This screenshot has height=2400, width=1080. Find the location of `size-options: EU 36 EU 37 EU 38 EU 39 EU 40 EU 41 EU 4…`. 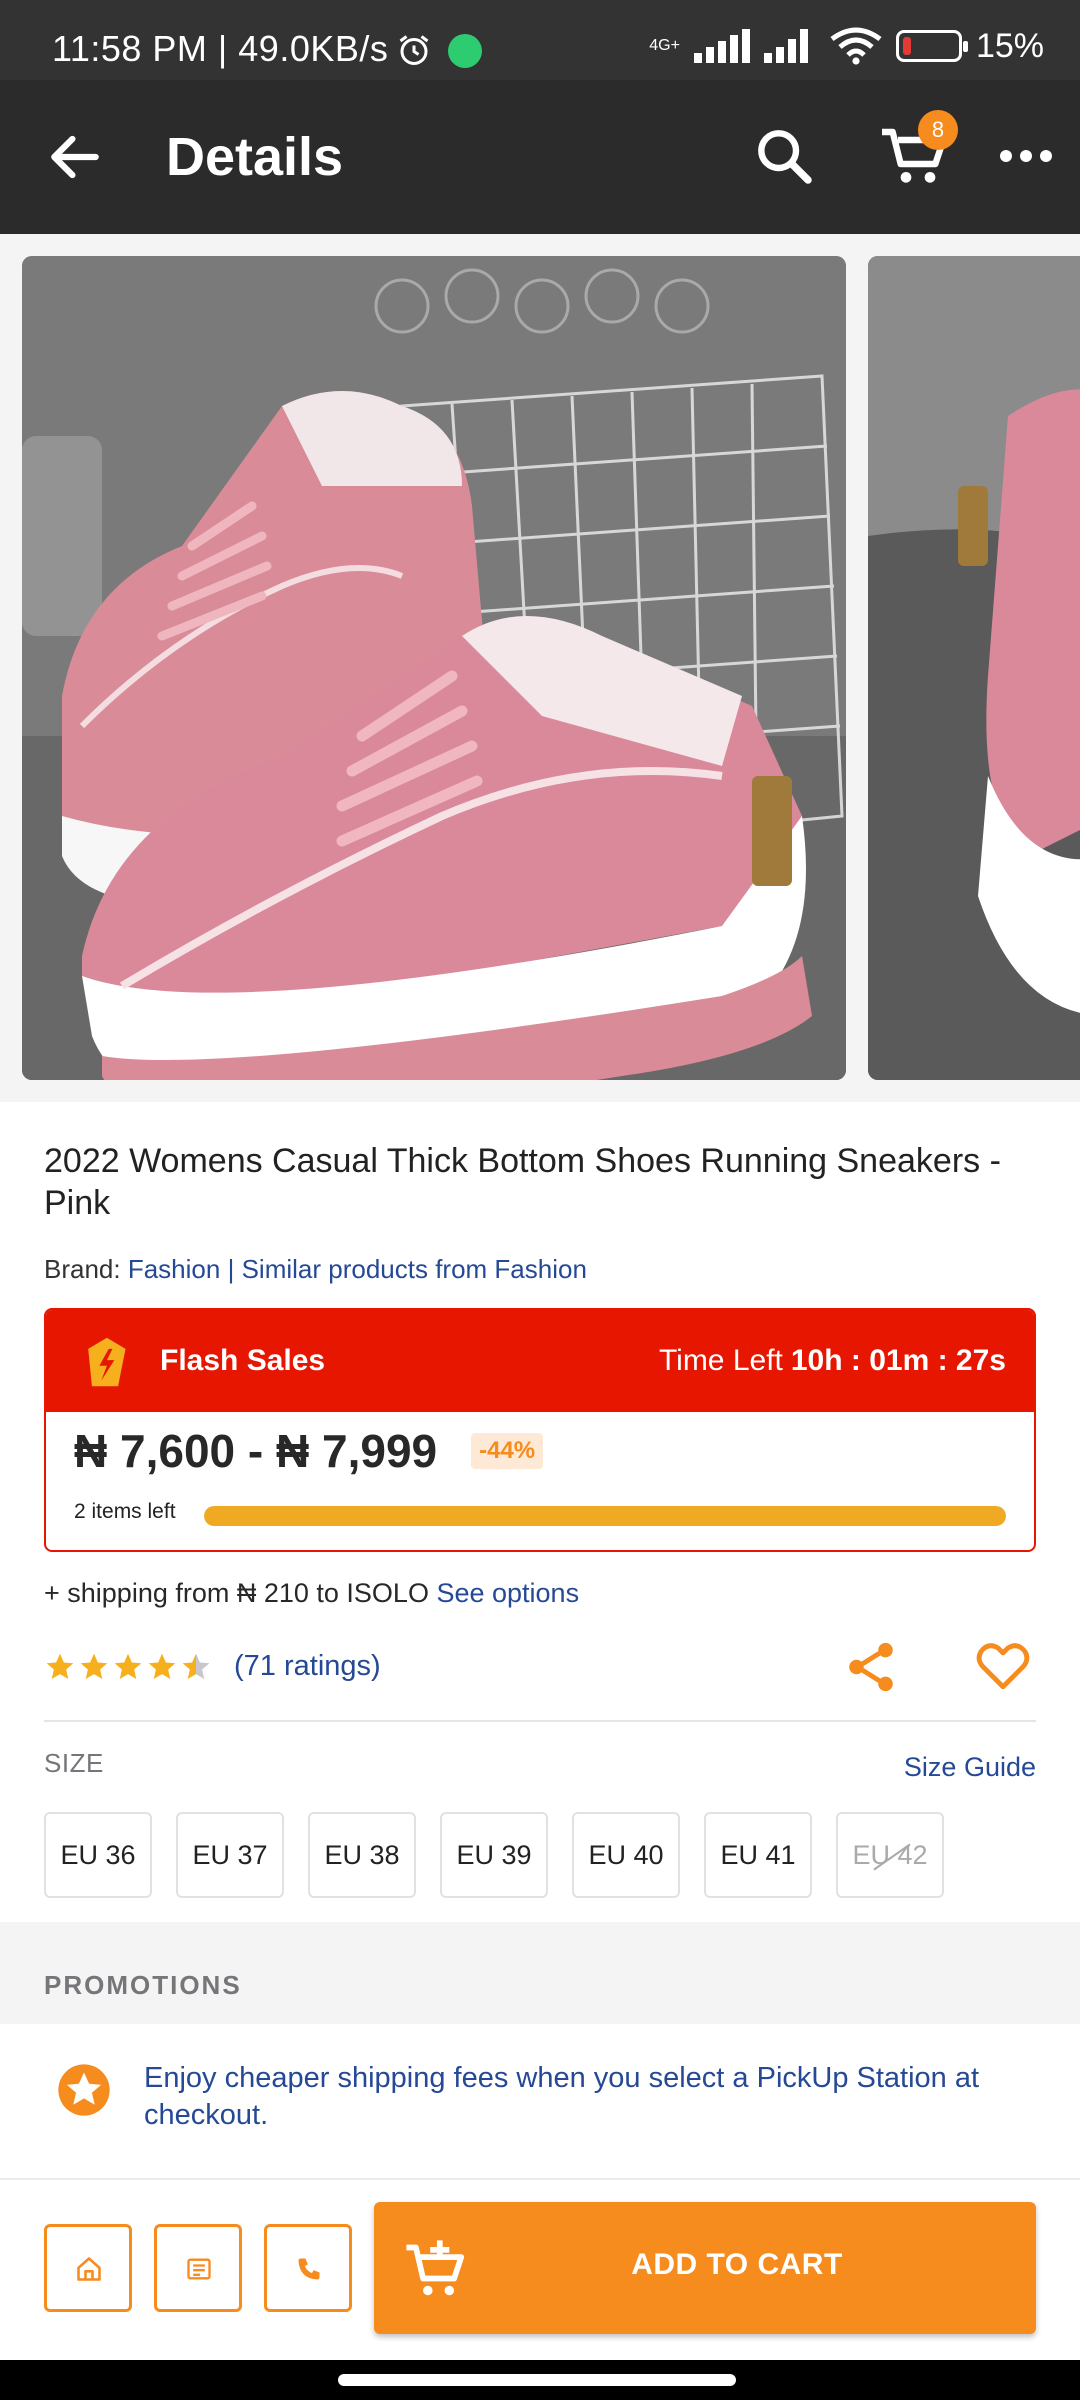

size-options: EU 36 EU 37 EU 38 EU 39 EU 40 EU 41 EU 4… is located at coordinates (494, 1855).